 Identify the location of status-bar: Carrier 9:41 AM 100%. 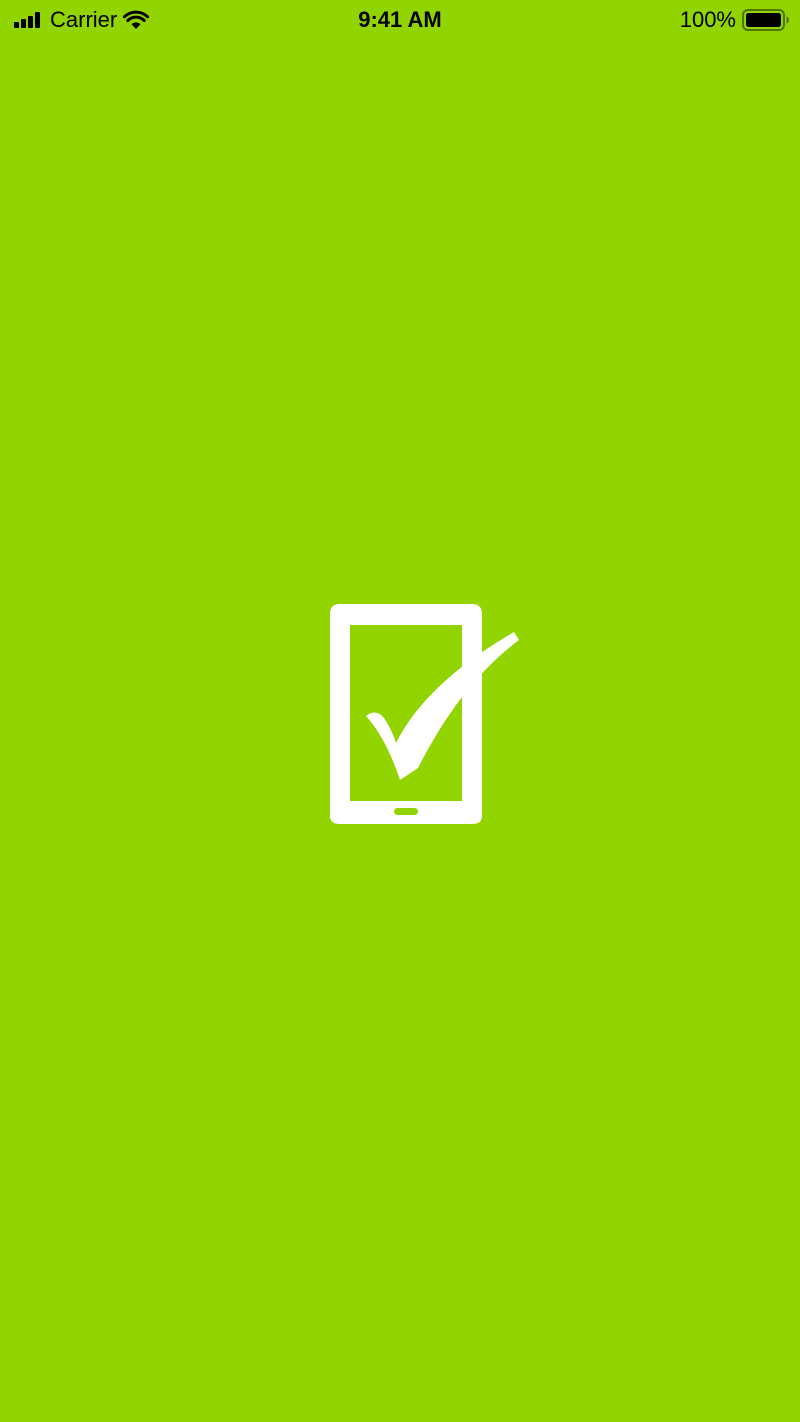
(400, 20).